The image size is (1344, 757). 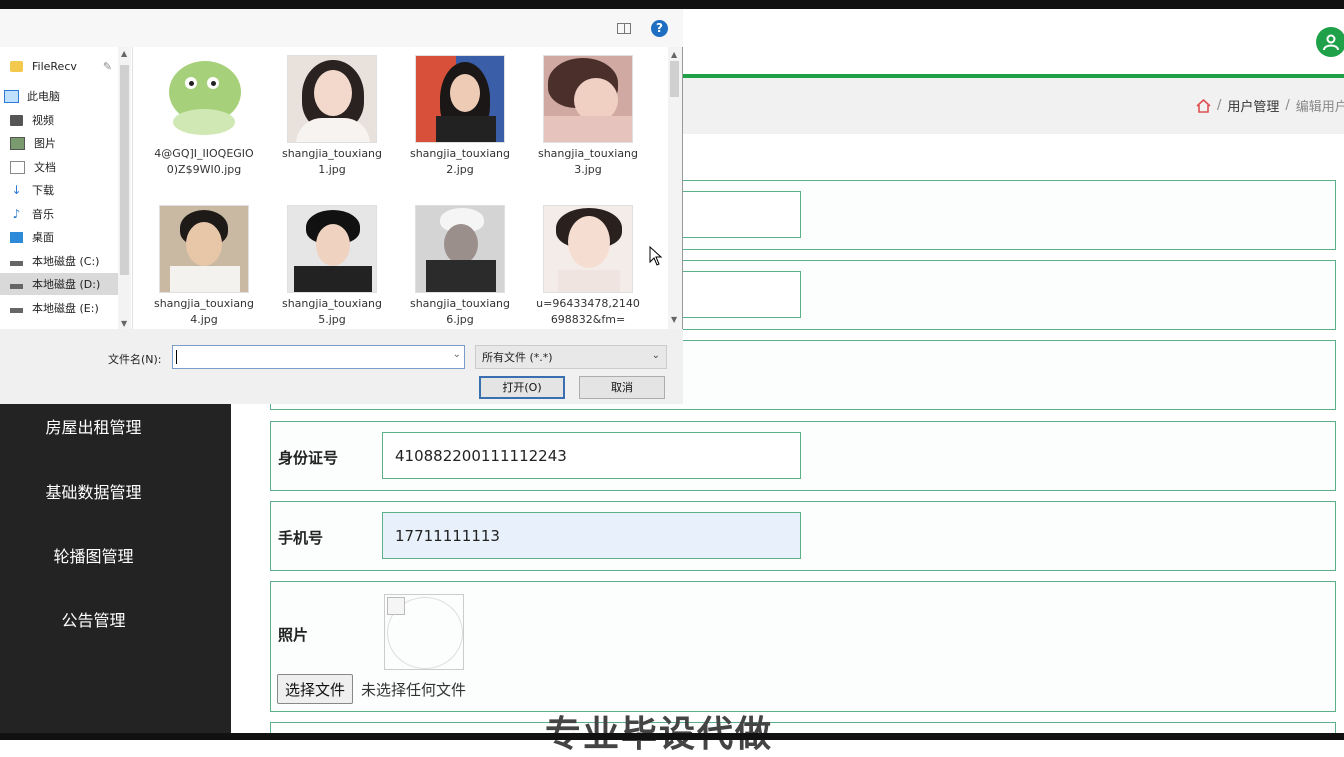 I want to click on file-name-5: shangjia_touxiang5.jpg, so click(x=332, y=312).